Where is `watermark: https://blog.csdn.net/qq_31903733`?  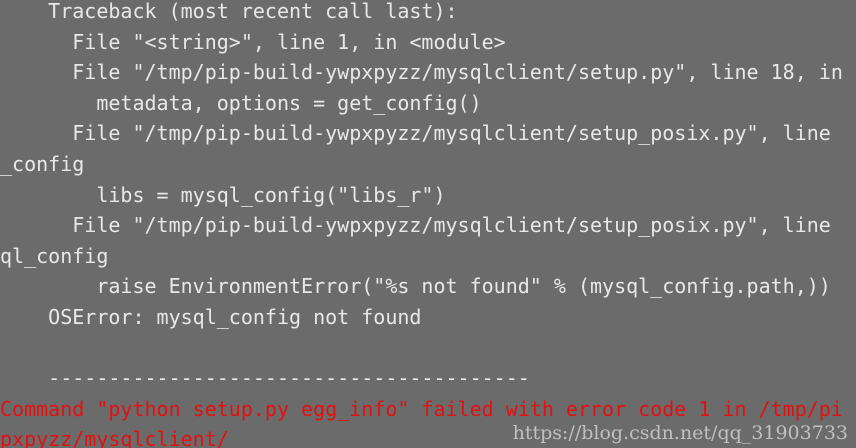
watermark: https://blog.csdn.net/qq_31903733 is located at coordinates (680, 433).